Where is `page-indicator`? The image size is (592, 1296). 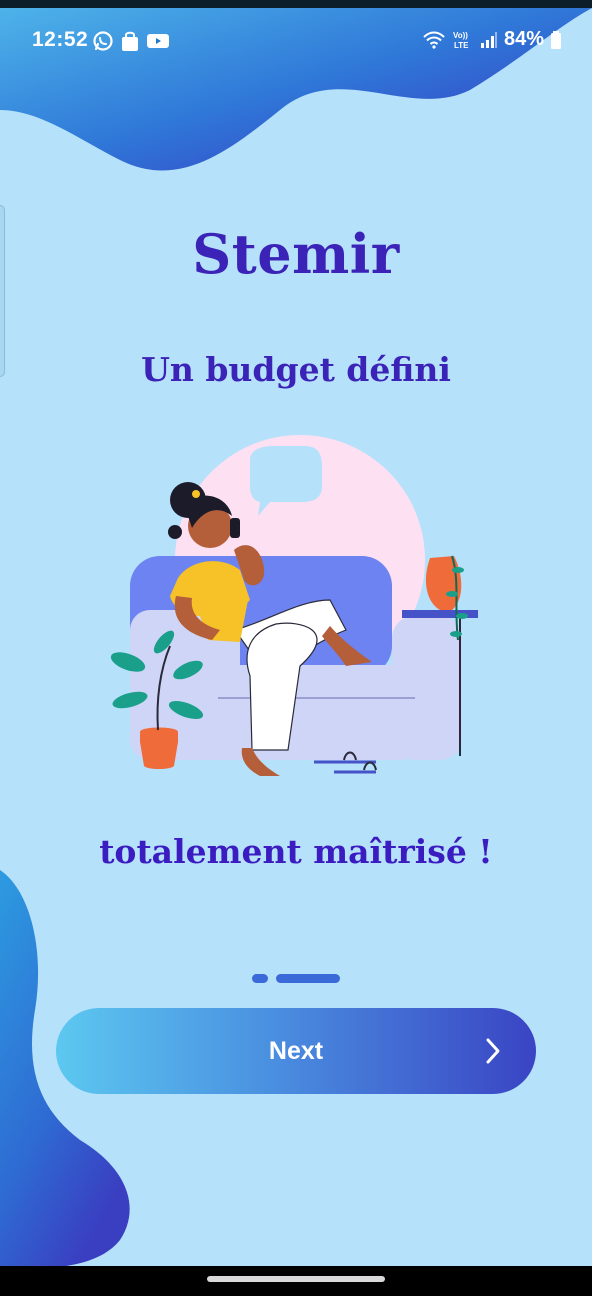
page-indicator is located at coordinates (296, 978).